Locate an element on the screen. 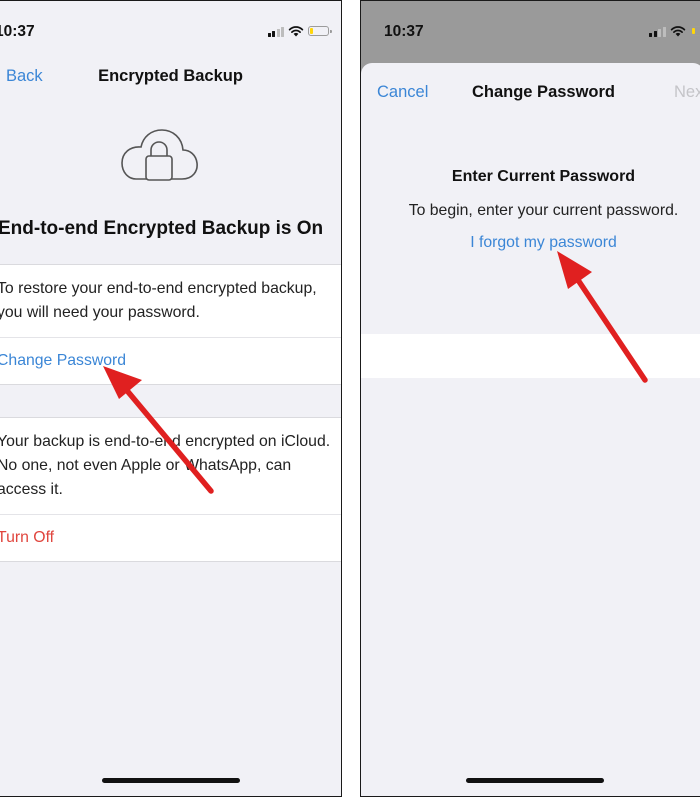 The height and width of the screenshot is (800, 700). change-password-button: Change Password is located at coordinates (170, 360).